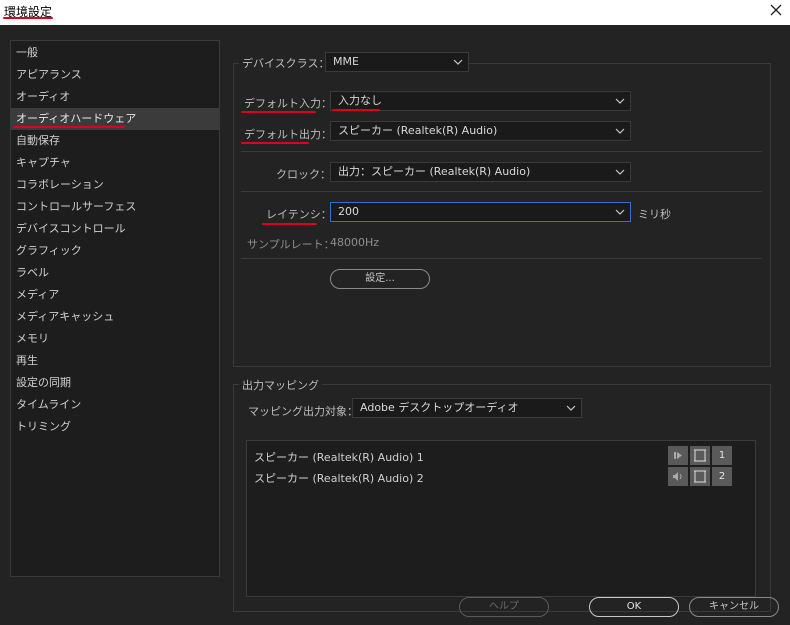 The height and width of the screenshot is (625, 790). I want to click on help-button: ヘルプ, so click(504, 607).